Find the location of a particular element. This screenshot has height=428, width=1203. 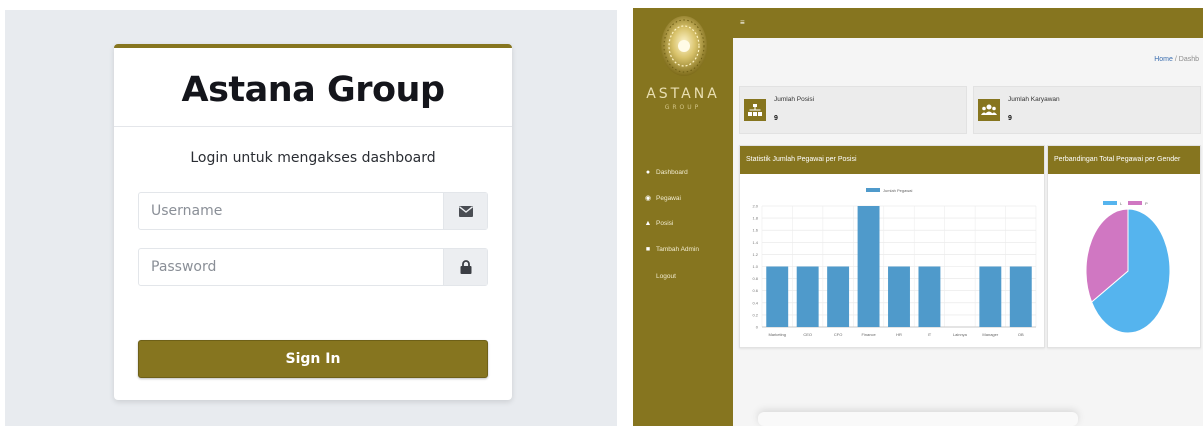

info-label: Jumlah Karyawan is located at coordinates (1034, 99).